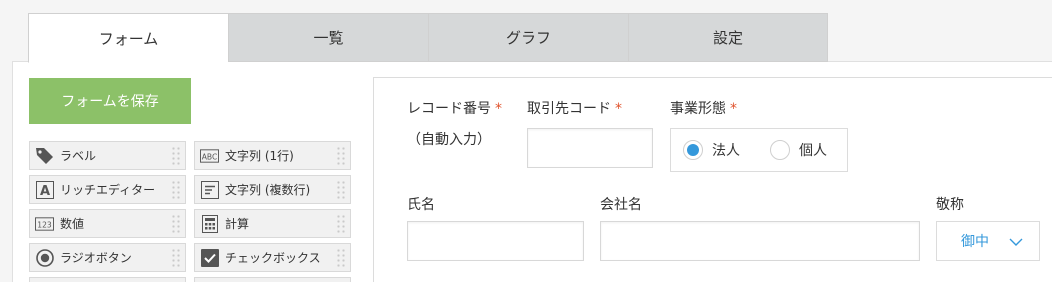  Describe the element at coordinates (1016, 243) in the screenshot. I see `chevron-down-icon` at that location.